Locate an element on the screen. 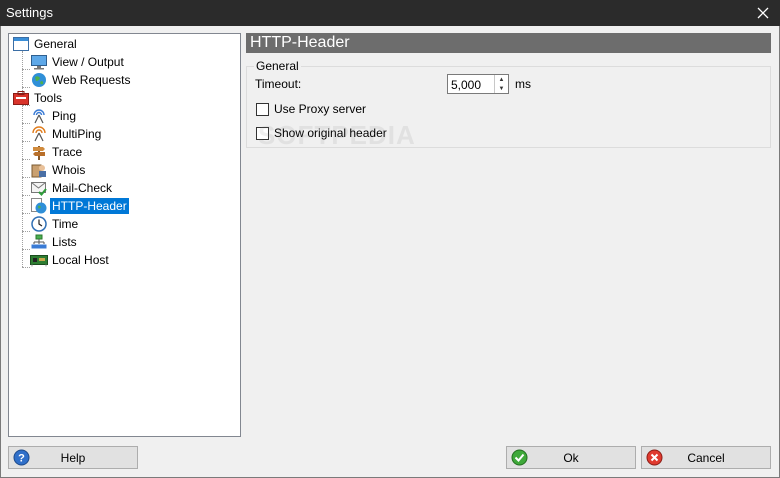 This screenshot has height=478, width=780. tree-item-multiping: MultiPing is located at coordinates (66, 134).